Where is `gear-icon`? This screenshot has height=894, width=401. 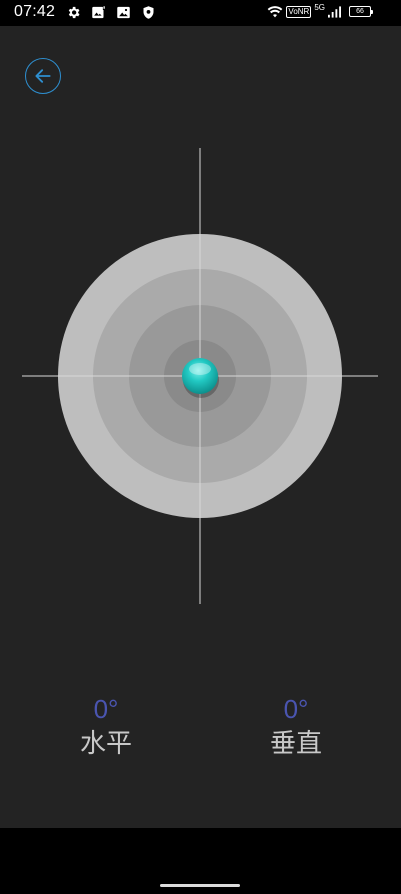
gear-icon is located at coordinates (74, 12).